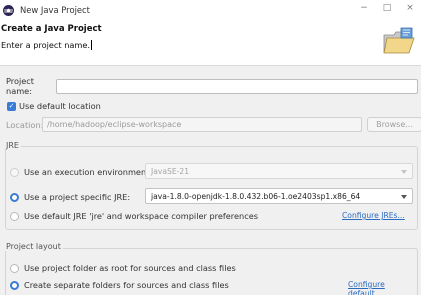 Image resolution: width=421 pixels, height=295 pixels. Describe the element at coordinates (410, 8) in the screenshot. I see `close-button: ×` at that location.